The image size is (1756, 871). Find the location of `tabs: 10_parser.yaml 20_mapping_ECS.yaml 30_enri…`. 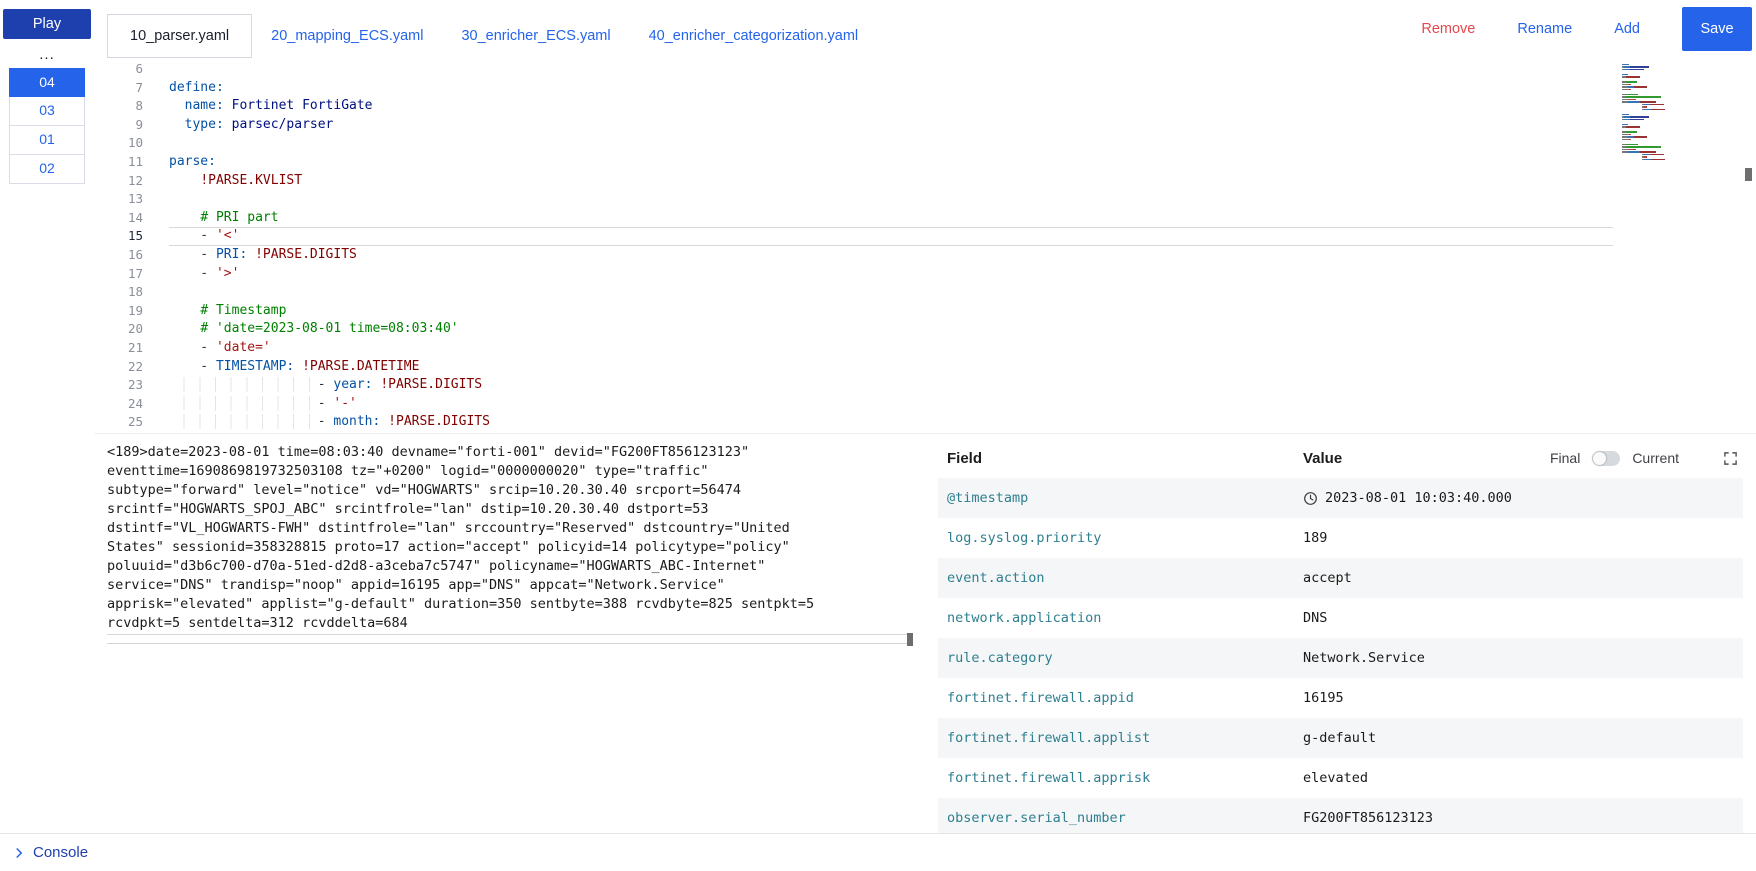

tabs: 10_parser.yaml 20_mapping_ECS.yaml 30_enri… is located at coordinates (492, 29).